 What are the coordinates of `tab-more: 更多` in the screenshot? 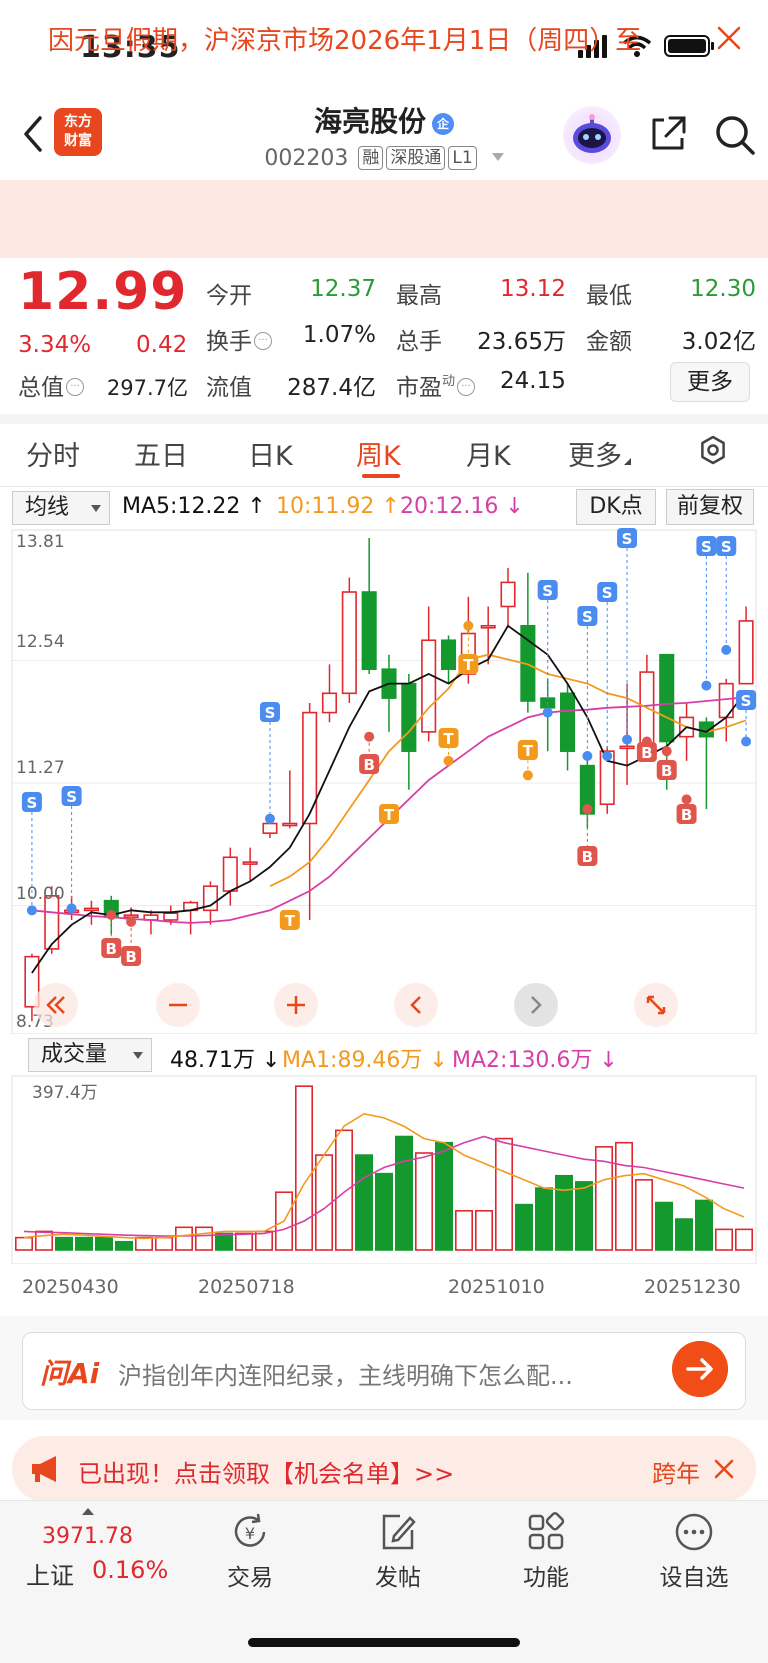 It's located at (599, 453).